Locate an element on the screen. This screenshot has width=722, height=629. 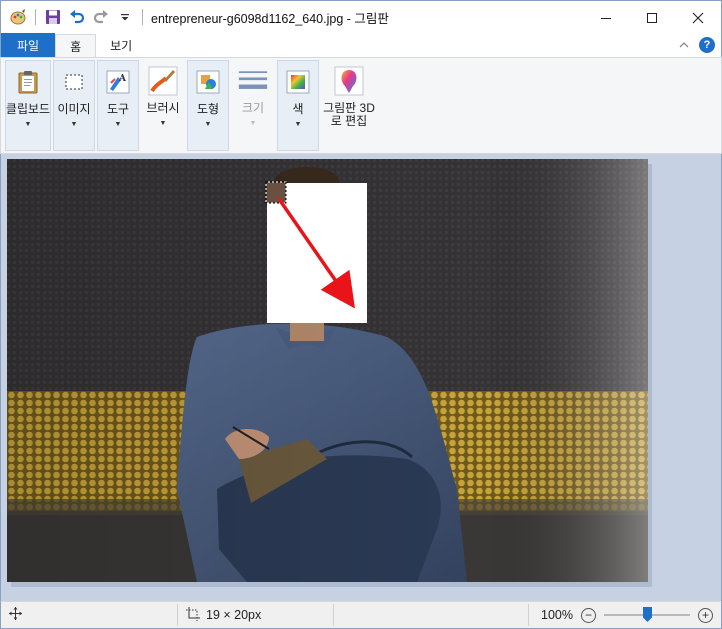
zoom-control: 100% − + is located at coordinates (625, 615).